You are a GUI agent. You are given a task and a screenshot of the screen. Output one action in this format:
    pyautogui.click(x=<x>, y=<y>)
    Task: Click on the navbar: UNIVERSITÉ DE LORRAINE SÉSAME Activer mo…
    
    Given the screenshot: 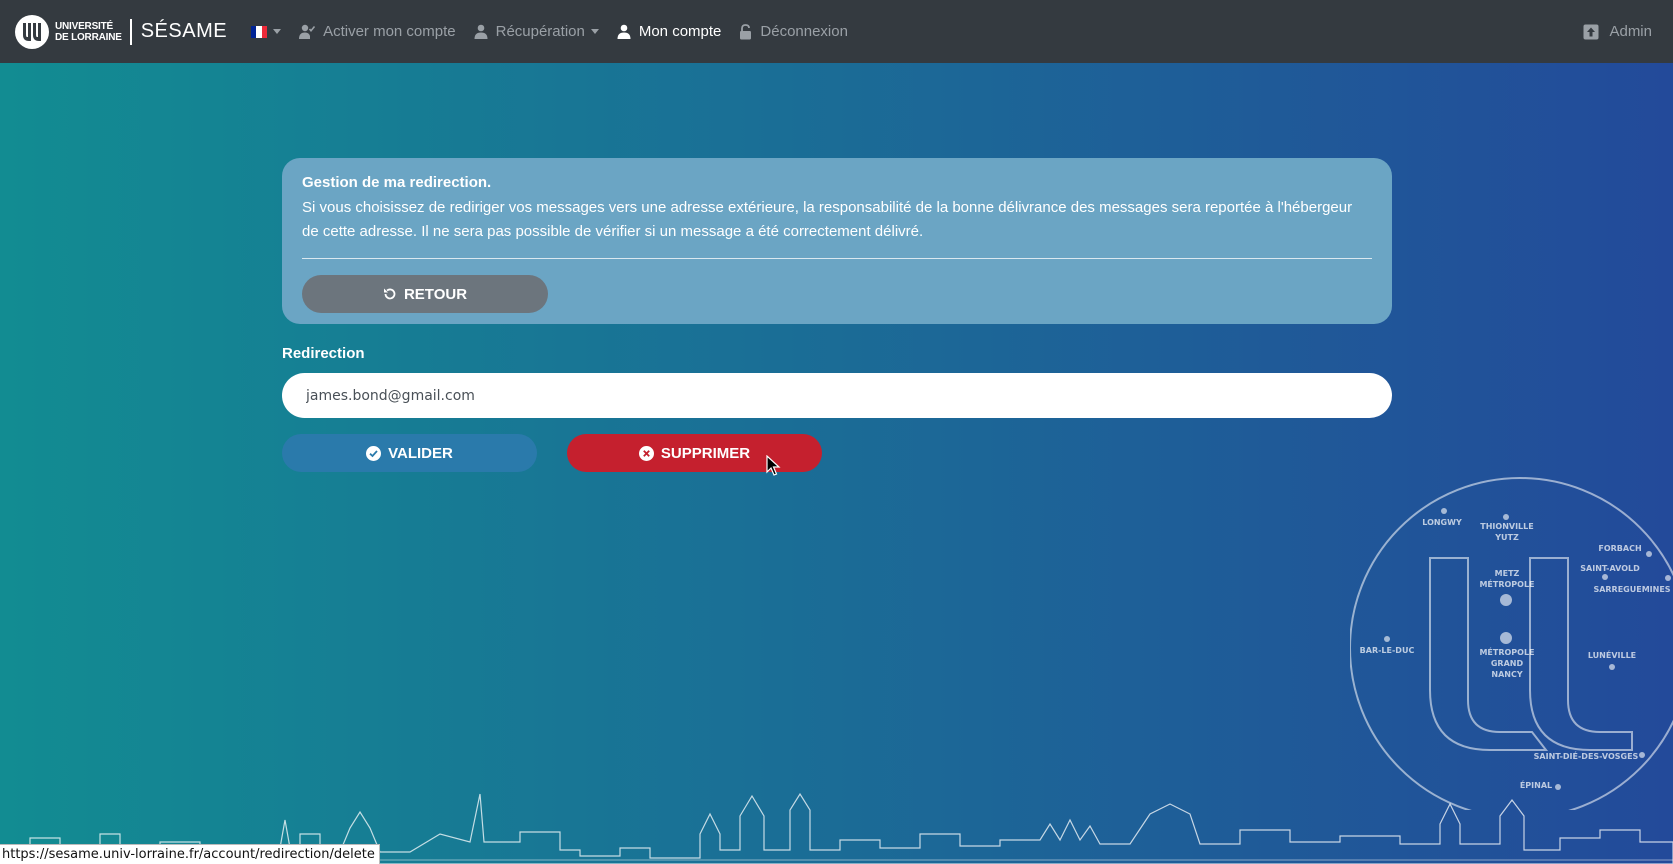 What is the action you would take?
    pyautogui.click(x=836, y=31)
    